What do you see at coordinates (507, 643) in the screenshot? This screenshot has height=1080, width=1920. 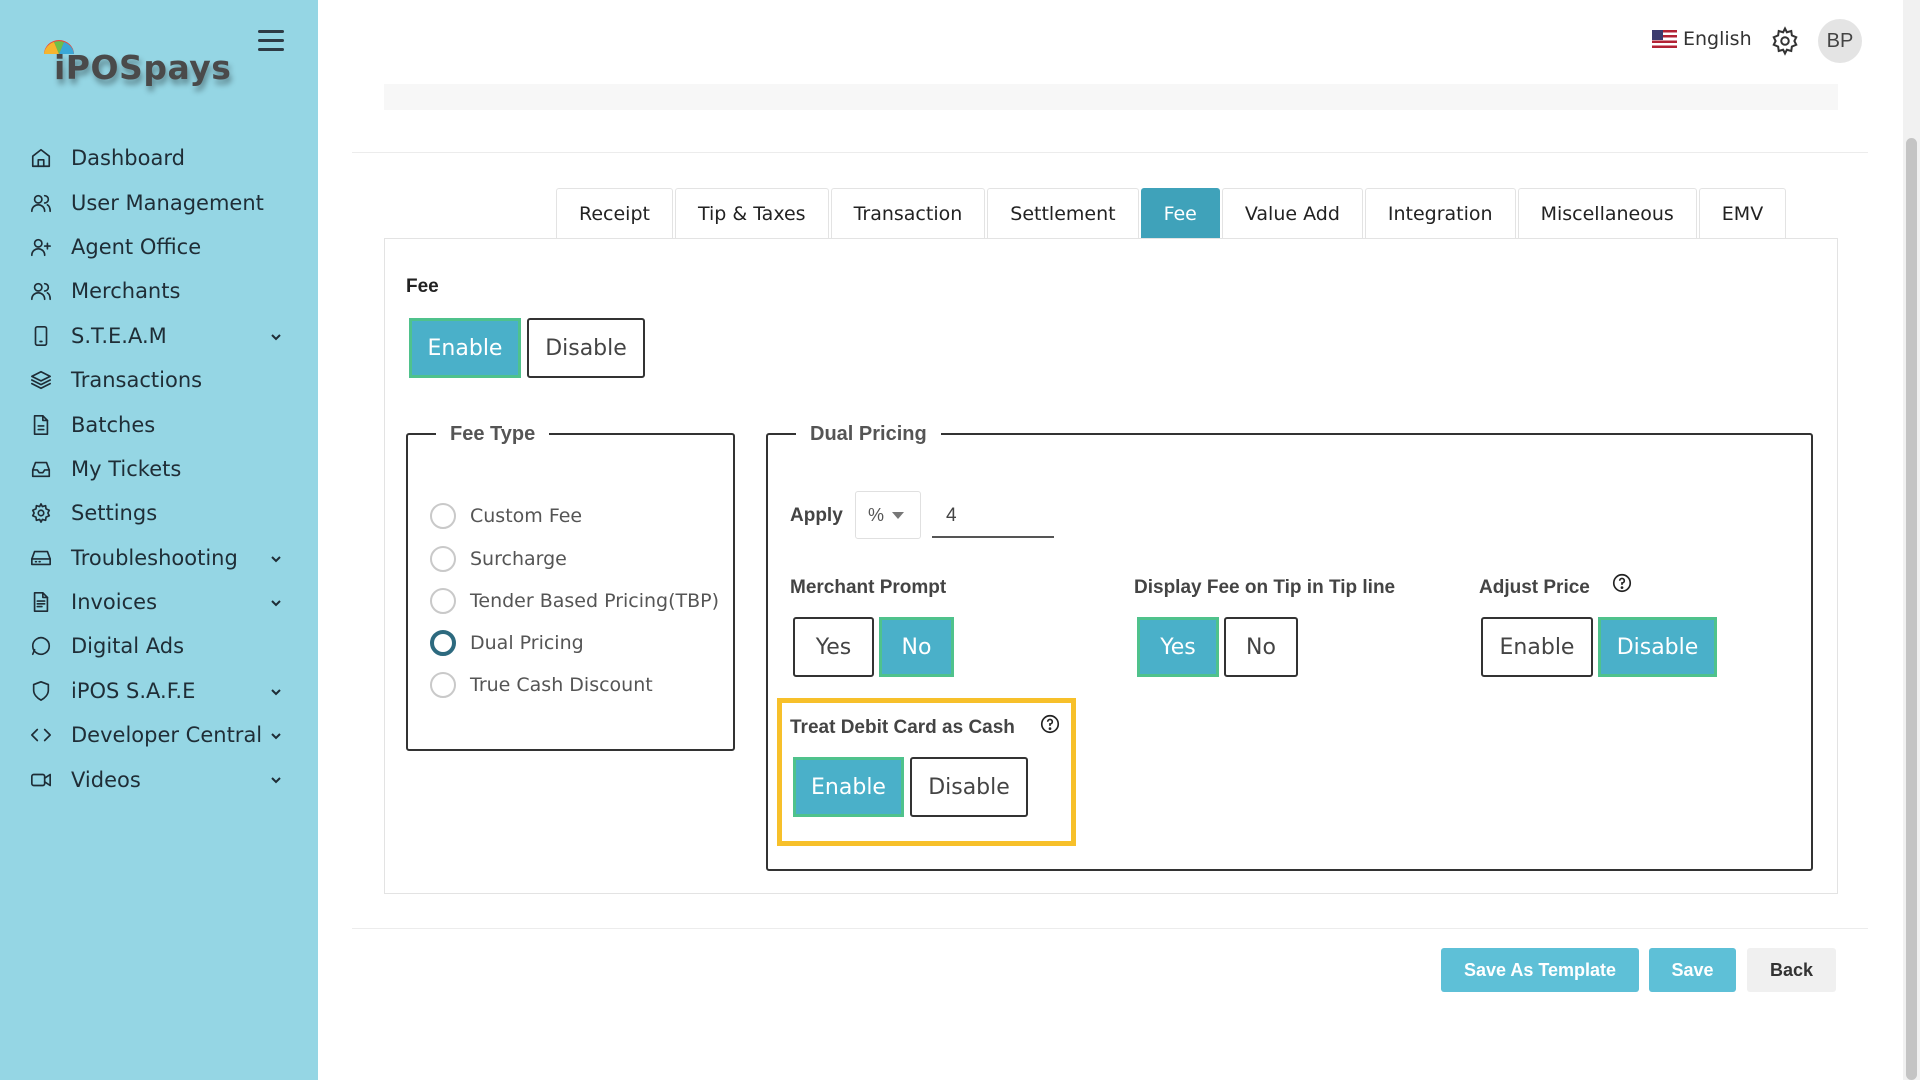 I see `radio-dual-pricing: Dual Pricing` at bounding box center [507, 643].